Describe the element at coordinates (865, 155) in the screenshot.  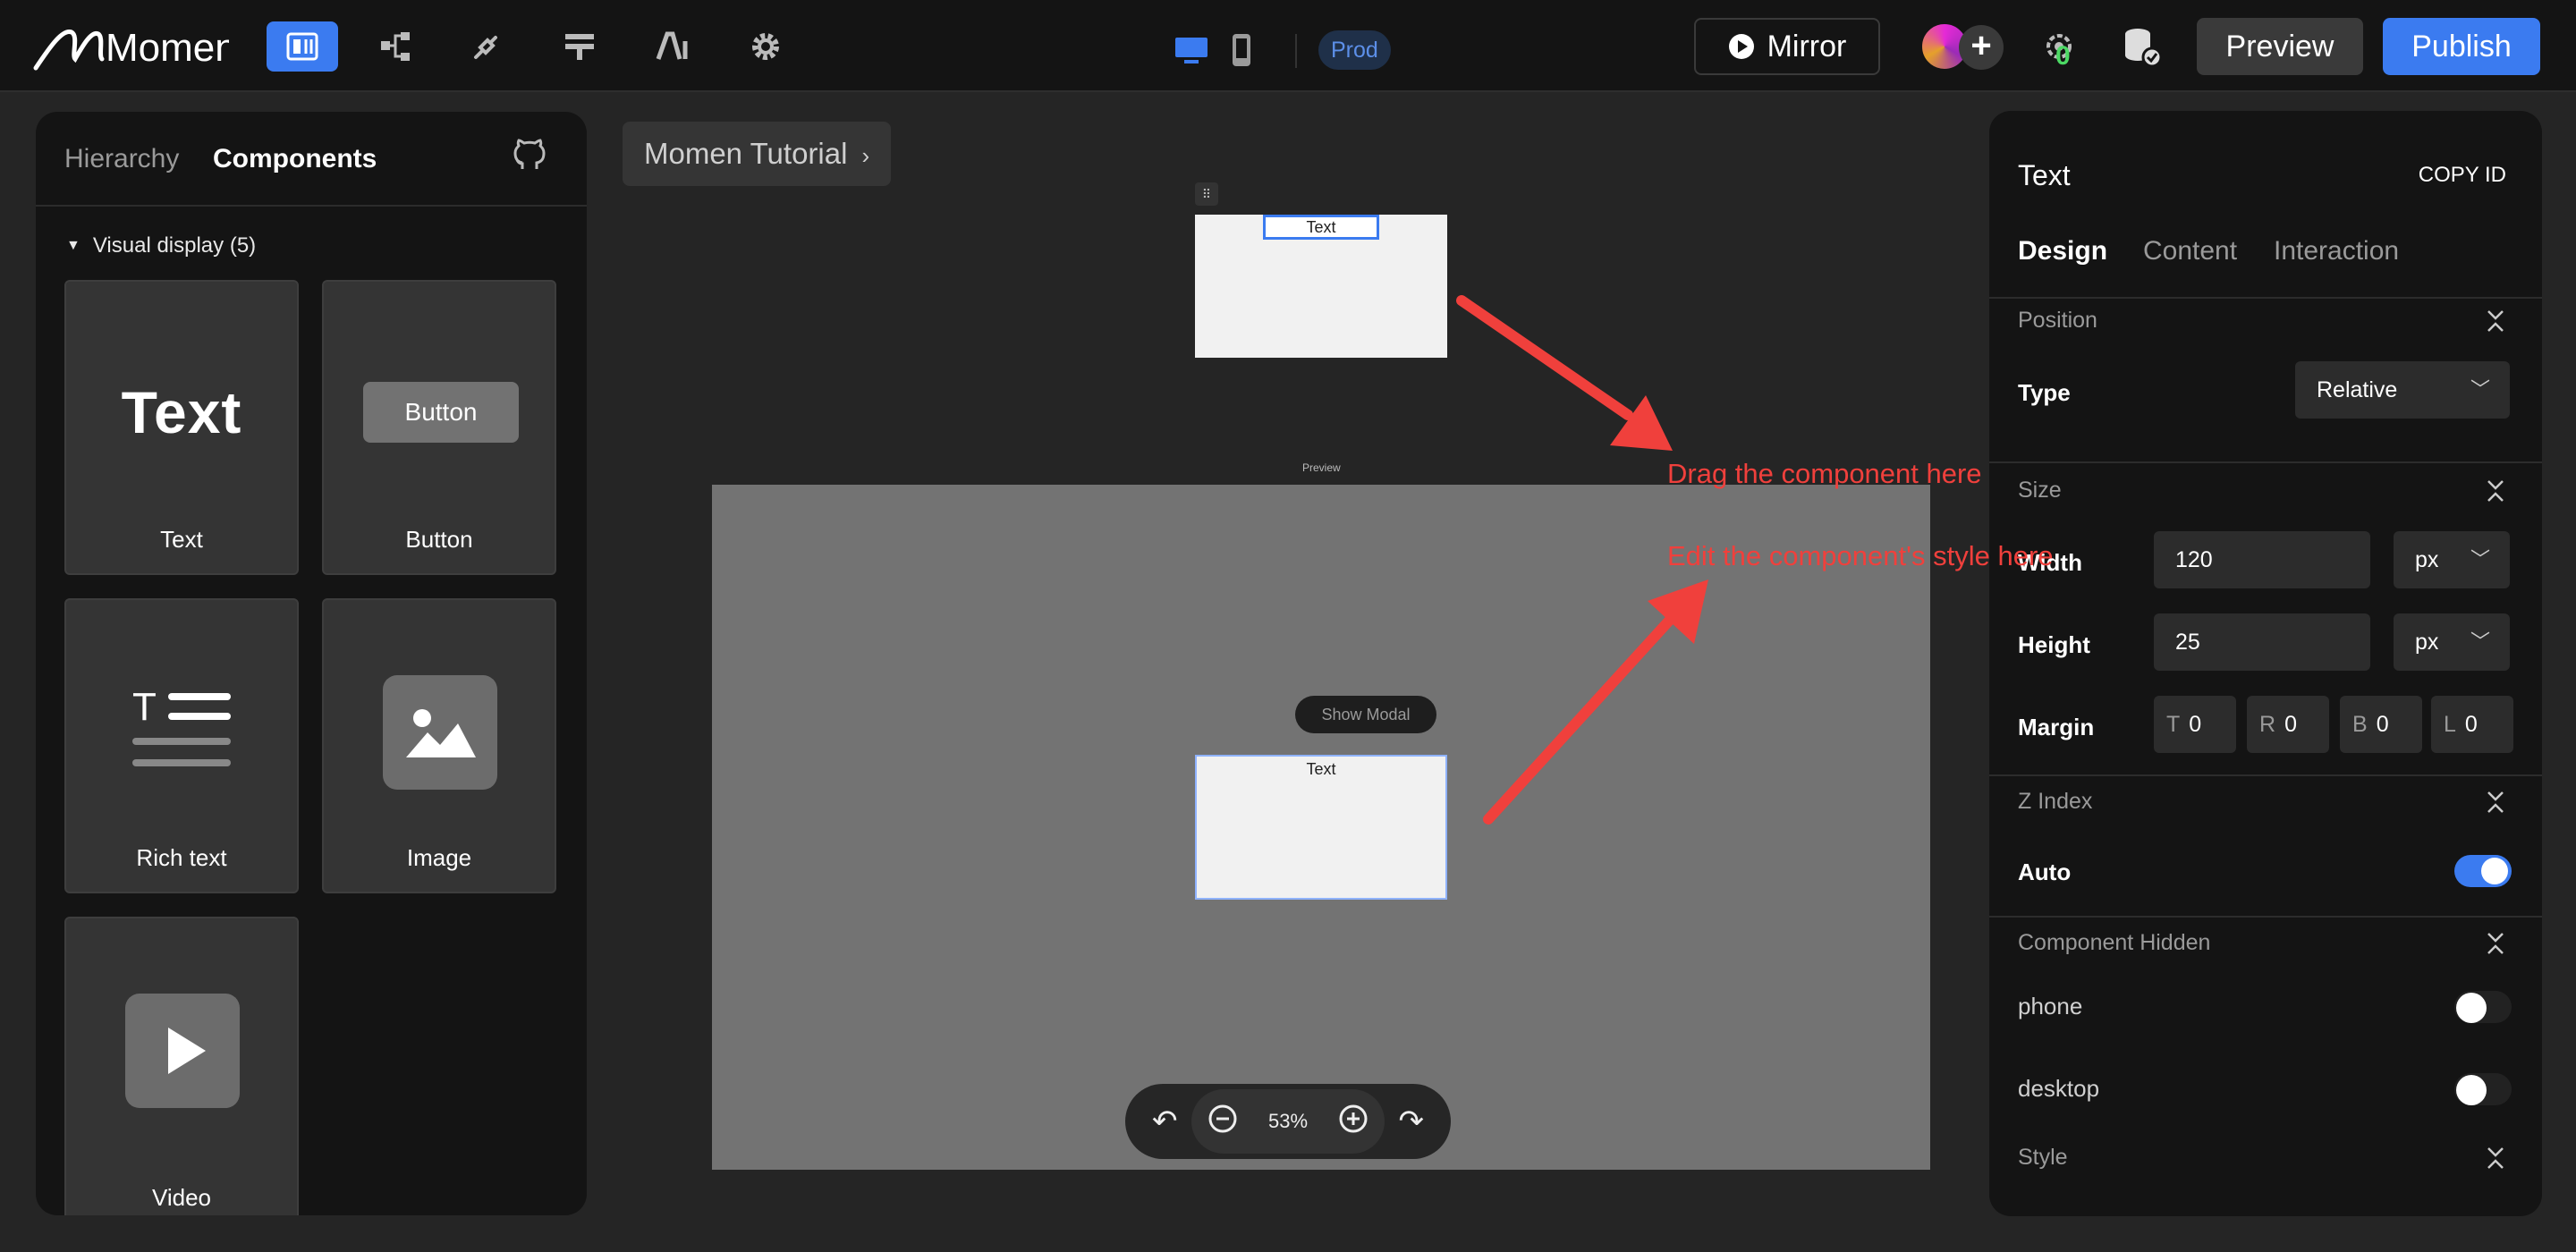
I see `chevron-right-icon: ›` at that location.